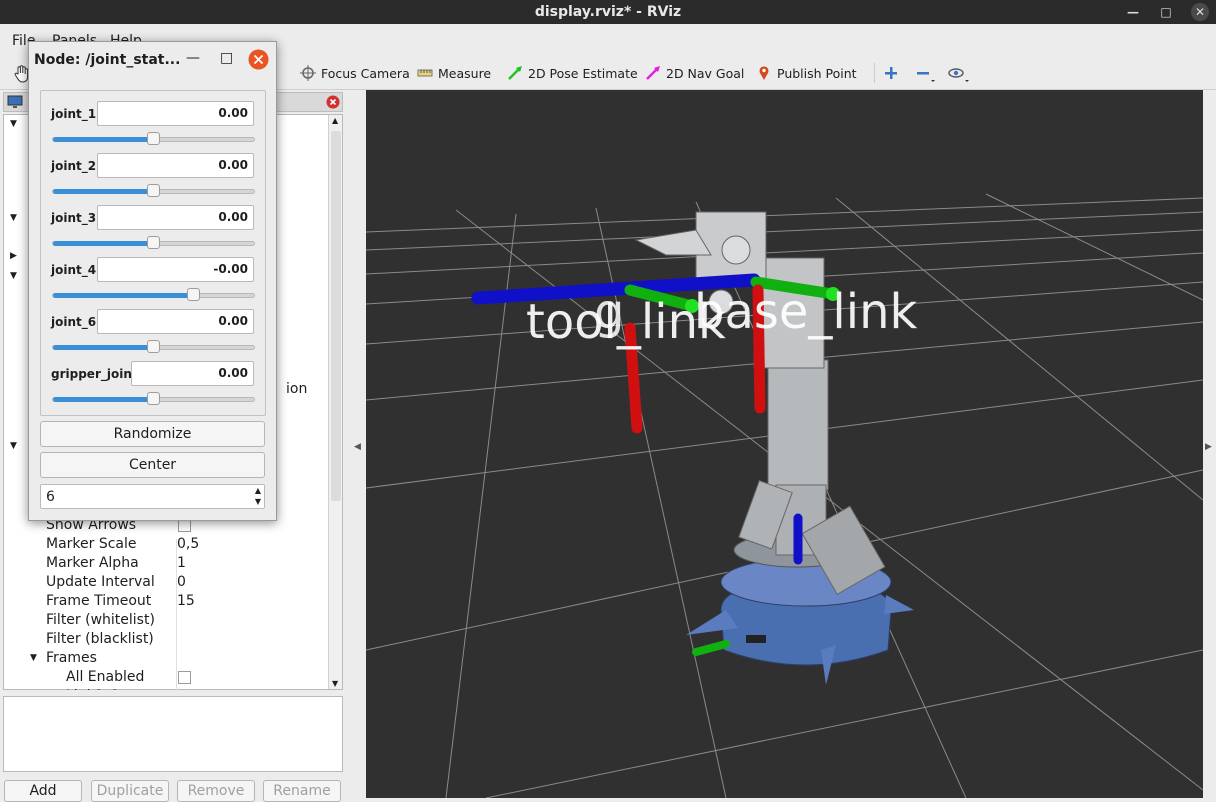 The width and height of the screenshot is (1216, 802). I want to click on tree-row-marker-scale: Marker Scale 0,5, so click(167, 545).